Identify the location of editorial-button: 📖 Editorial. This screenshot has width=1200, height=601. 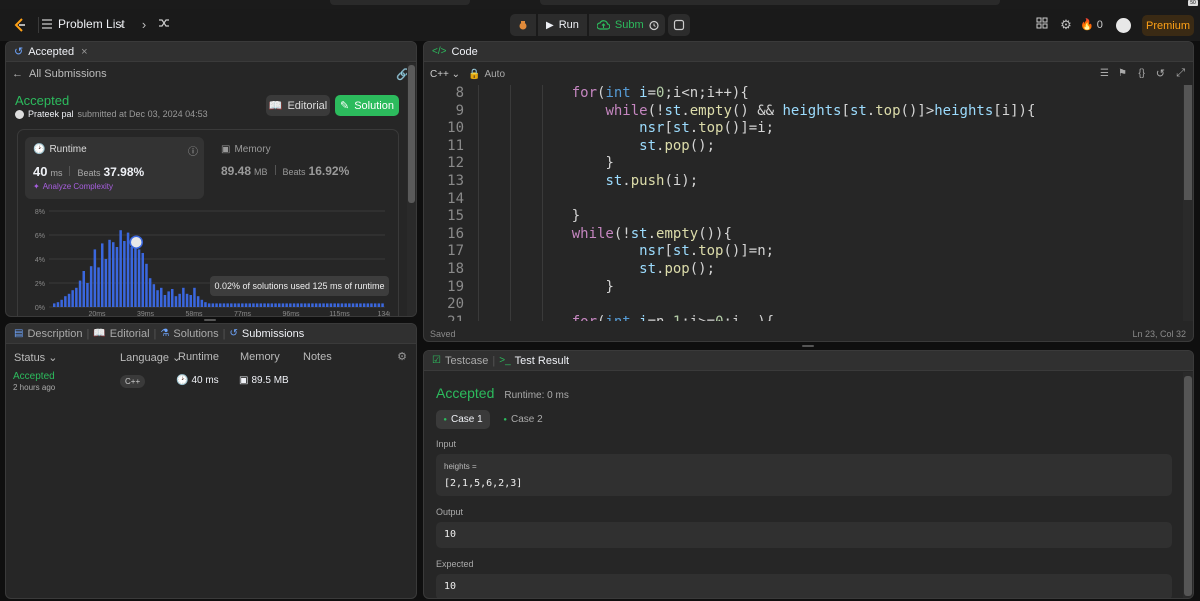
(298, 105).